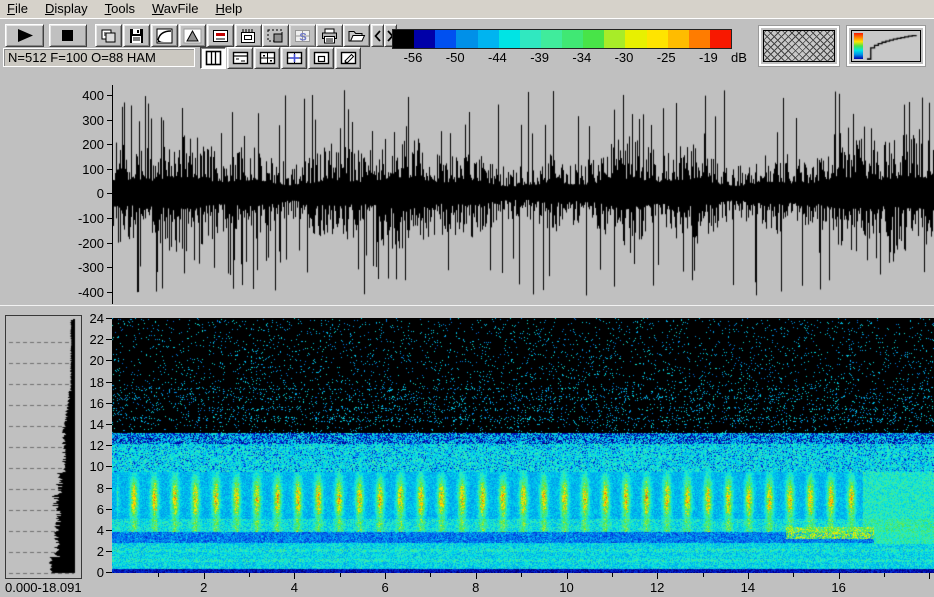 This screenshot has height=597, width=934. I want to click on db-scale-label: -39, so click(539, 57).